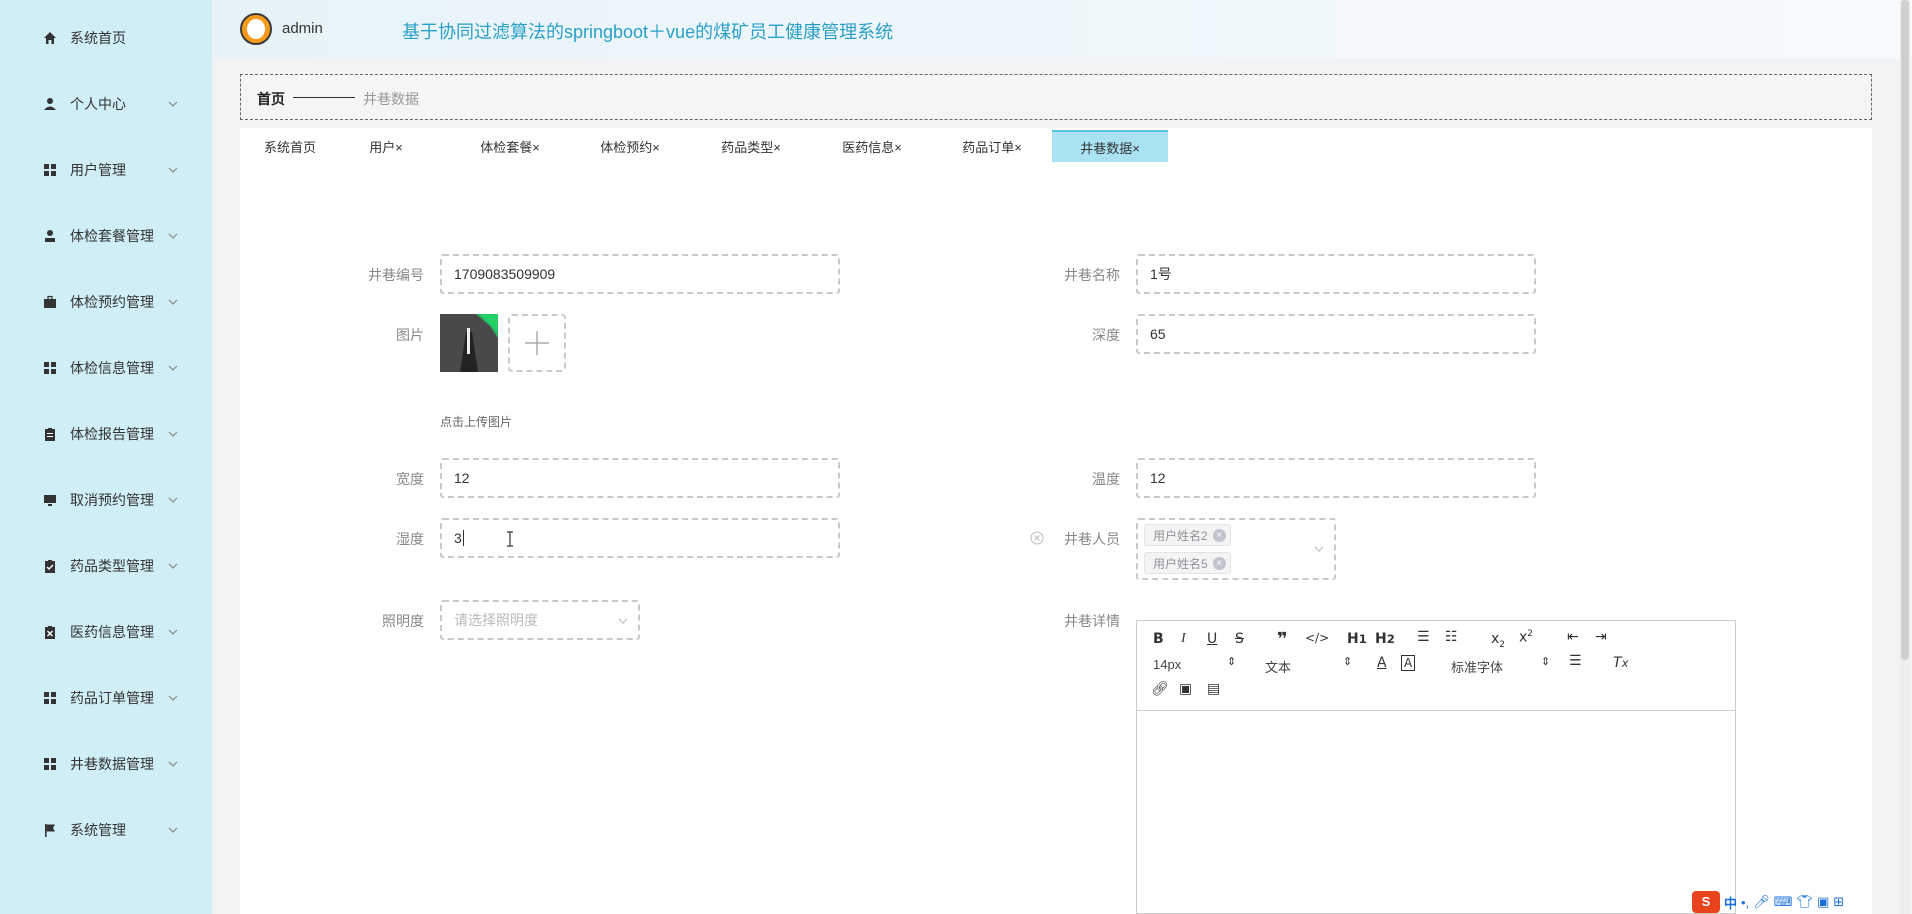 Image resolution: width=1912 pixels, height=914 pixels. What do you see at coordinates (112, 302) in the screenshot?
I see `sidebar-item-label: 体检预约管理` at bounding box center [112, 302].